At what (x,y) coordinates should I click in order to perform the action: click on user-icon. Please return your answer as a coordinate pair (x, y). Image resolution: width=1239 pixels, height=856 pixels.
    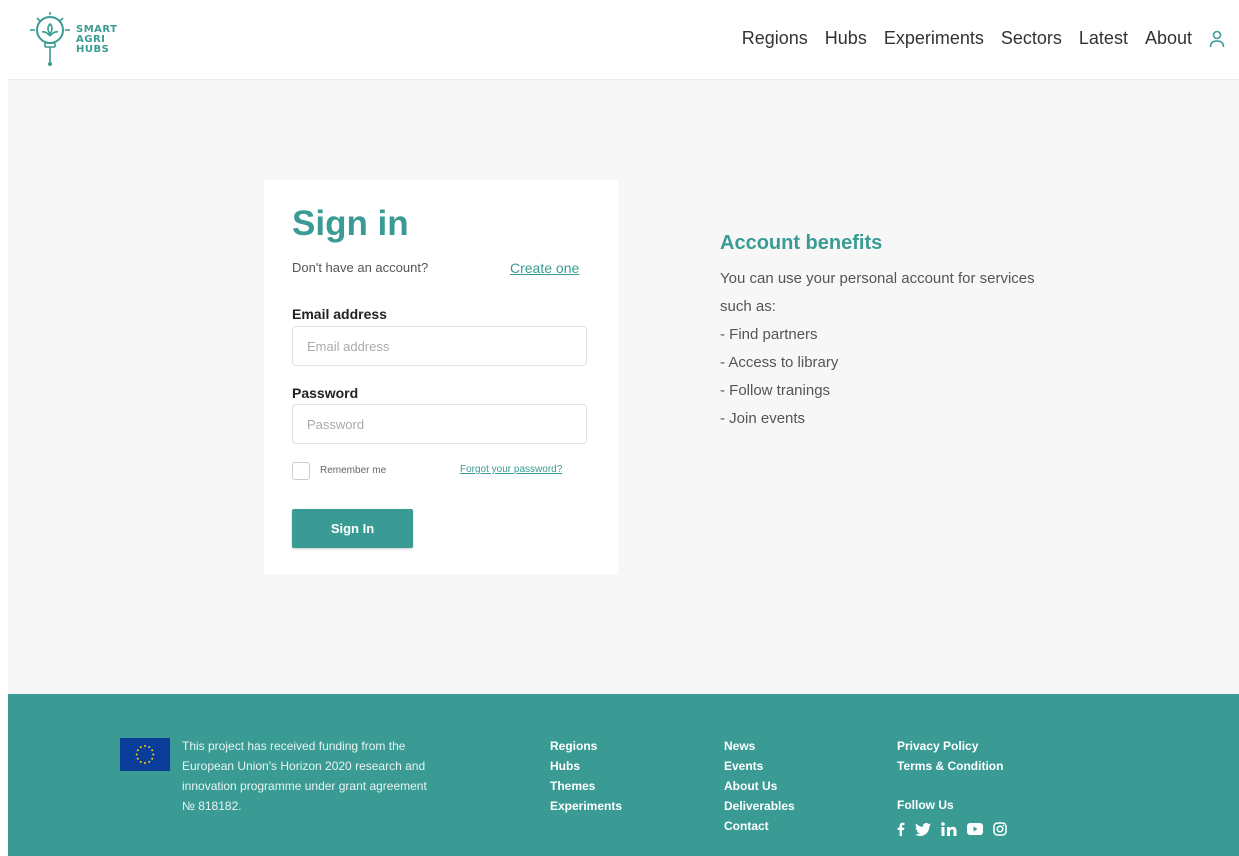
    Looking at the image, I should click on (1217, 39).